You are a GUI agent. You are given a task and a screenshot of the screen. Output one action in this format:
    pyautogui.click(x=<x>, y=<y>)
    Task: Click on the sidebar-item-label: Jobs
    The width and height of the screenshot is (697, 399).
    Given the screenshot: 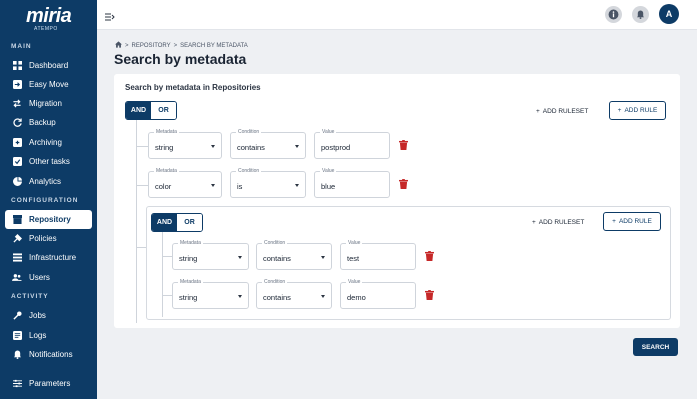 What is the action you would take?
    pyautogui.click(x=37, y=315)
    